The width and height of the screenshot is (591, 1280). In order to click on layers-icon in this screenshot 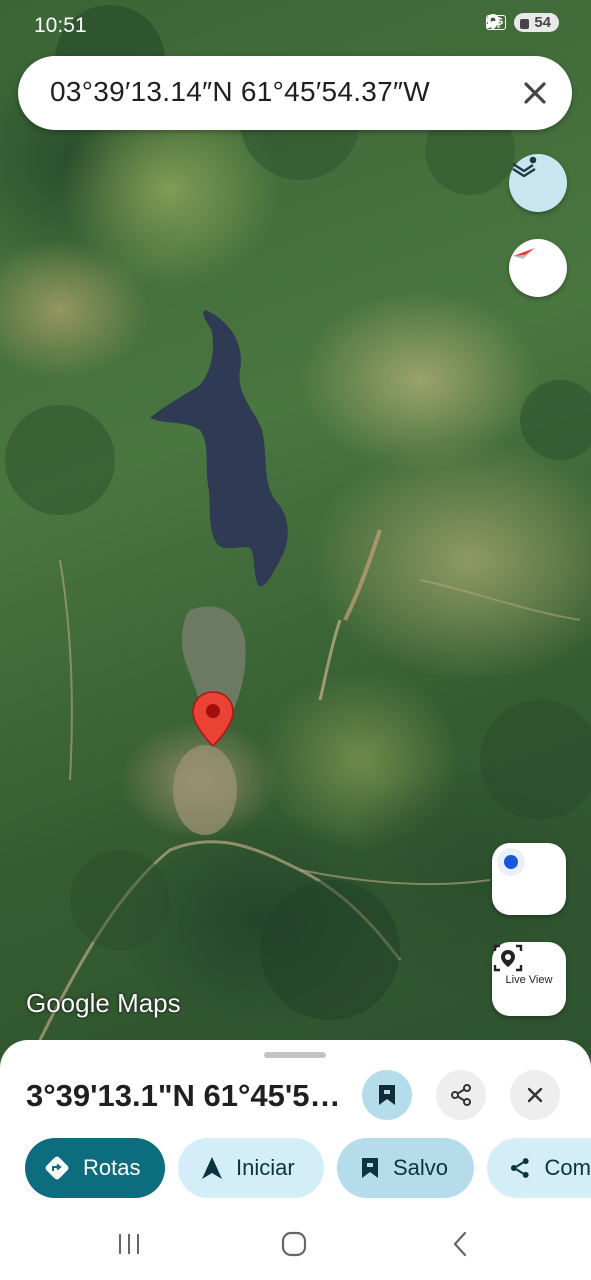, I will do `click(524, 167)`.